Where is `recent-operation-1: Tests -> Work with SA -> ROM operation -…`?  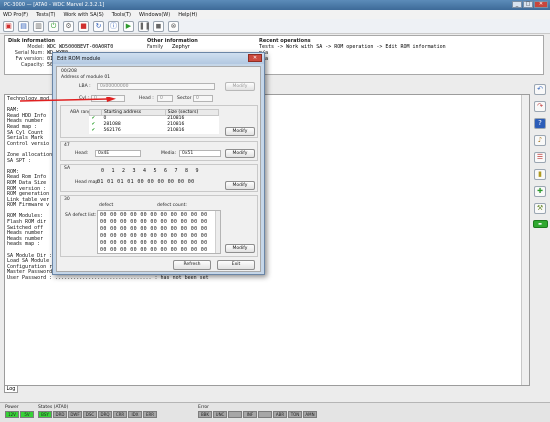 recent-operation-1: Tests -> Work with SA -> ROM operation -… is located at coordinates (352, 47).